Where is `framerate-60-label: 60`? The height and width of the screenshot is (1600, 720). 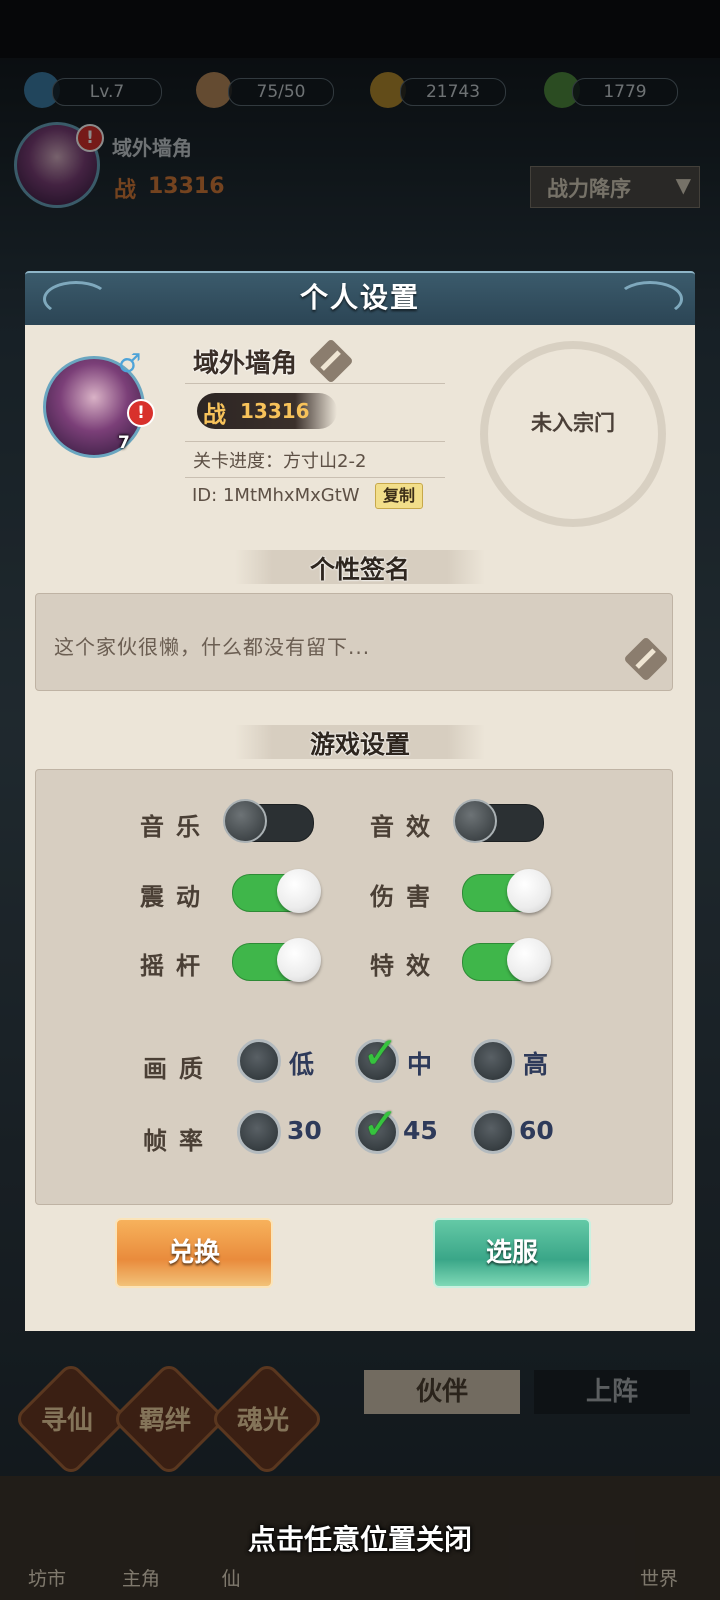 framerate-60-label: 60 is located at coordinates (536, 1130).